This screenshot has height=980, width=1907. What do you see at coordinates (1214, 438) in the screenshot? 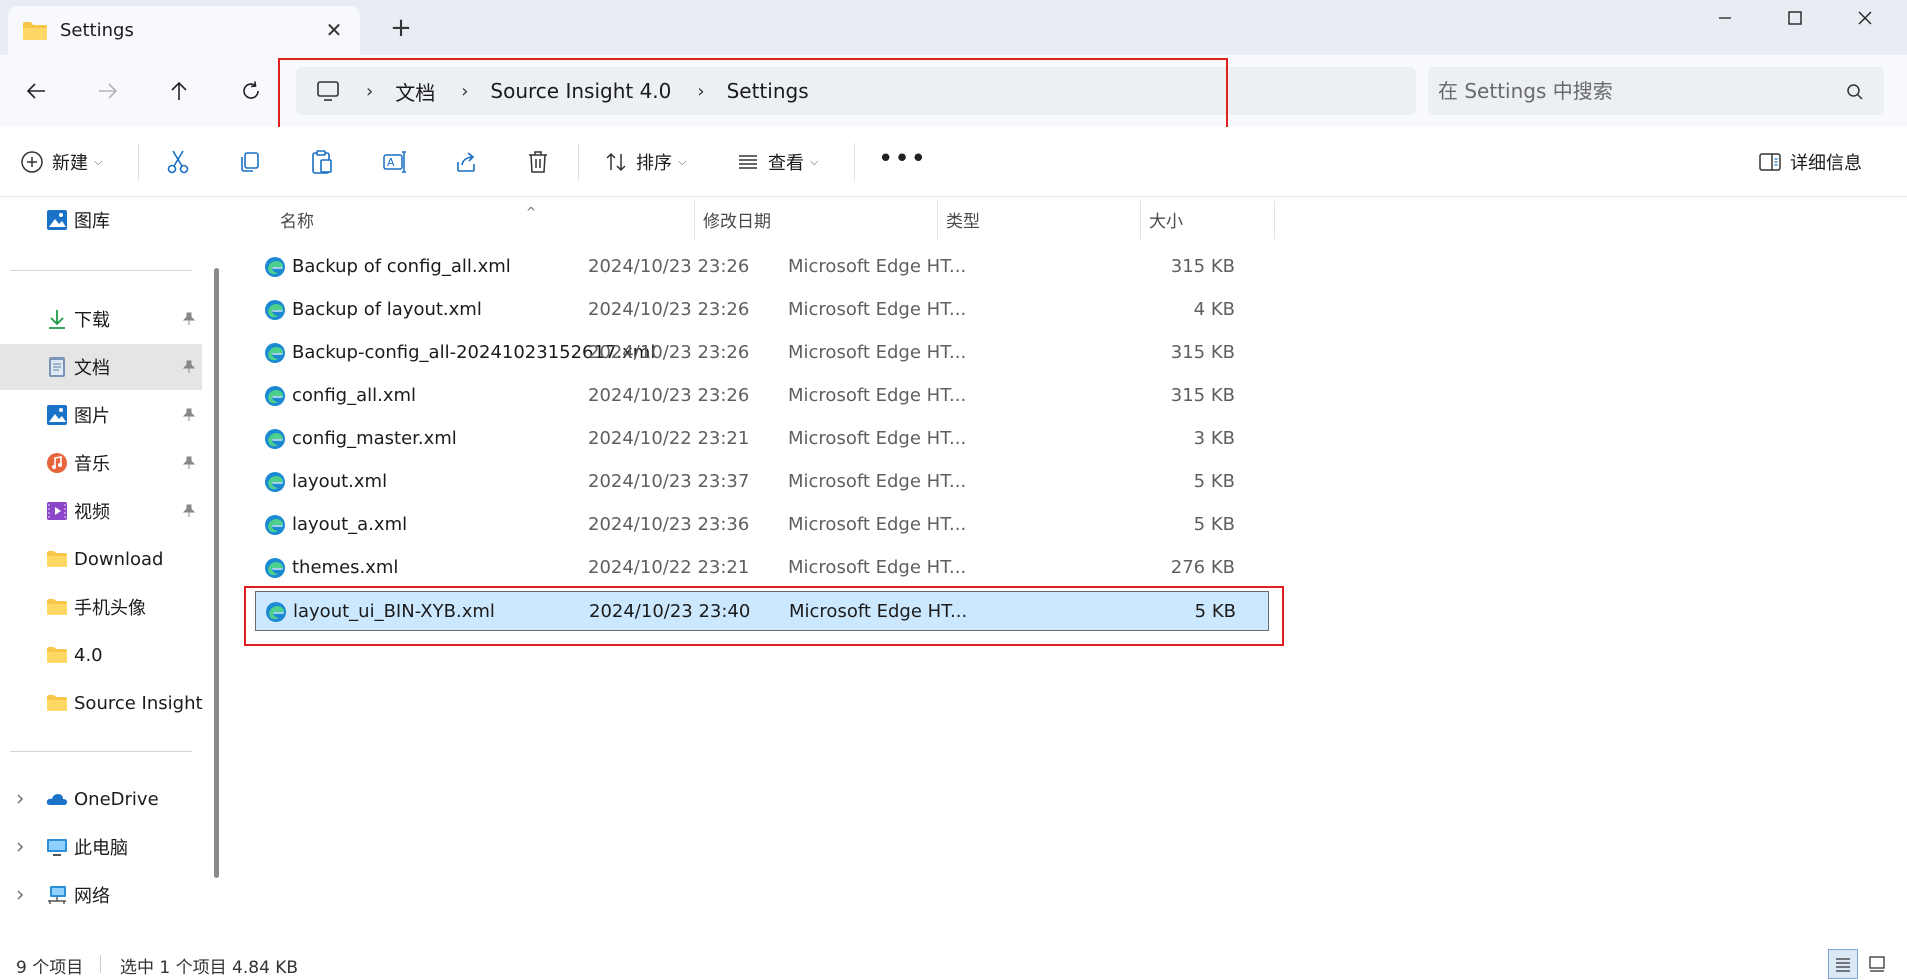
I see `file-size: 3 KB` at bounding box center [1214, 438].